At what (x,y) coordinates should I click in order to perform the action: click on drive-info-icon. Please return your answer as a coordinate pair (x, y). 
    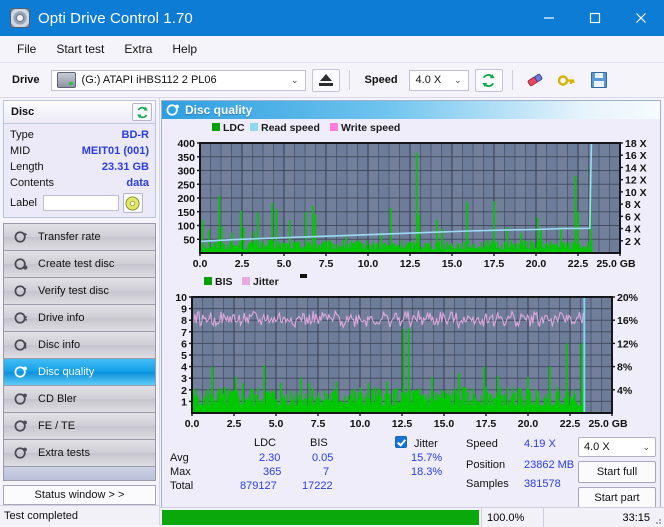
    Looking at the image, I should click on (21, 318).